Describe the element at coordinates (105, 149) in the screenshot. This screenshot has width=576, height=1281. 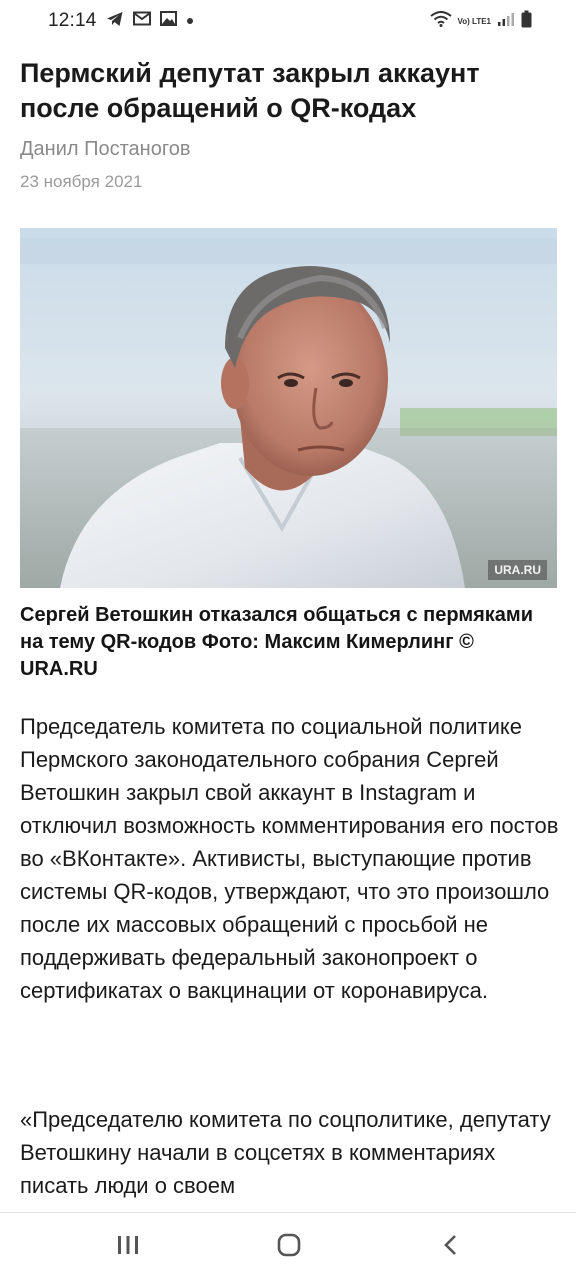
I see `article-author: Данил Постаногов` at that location.